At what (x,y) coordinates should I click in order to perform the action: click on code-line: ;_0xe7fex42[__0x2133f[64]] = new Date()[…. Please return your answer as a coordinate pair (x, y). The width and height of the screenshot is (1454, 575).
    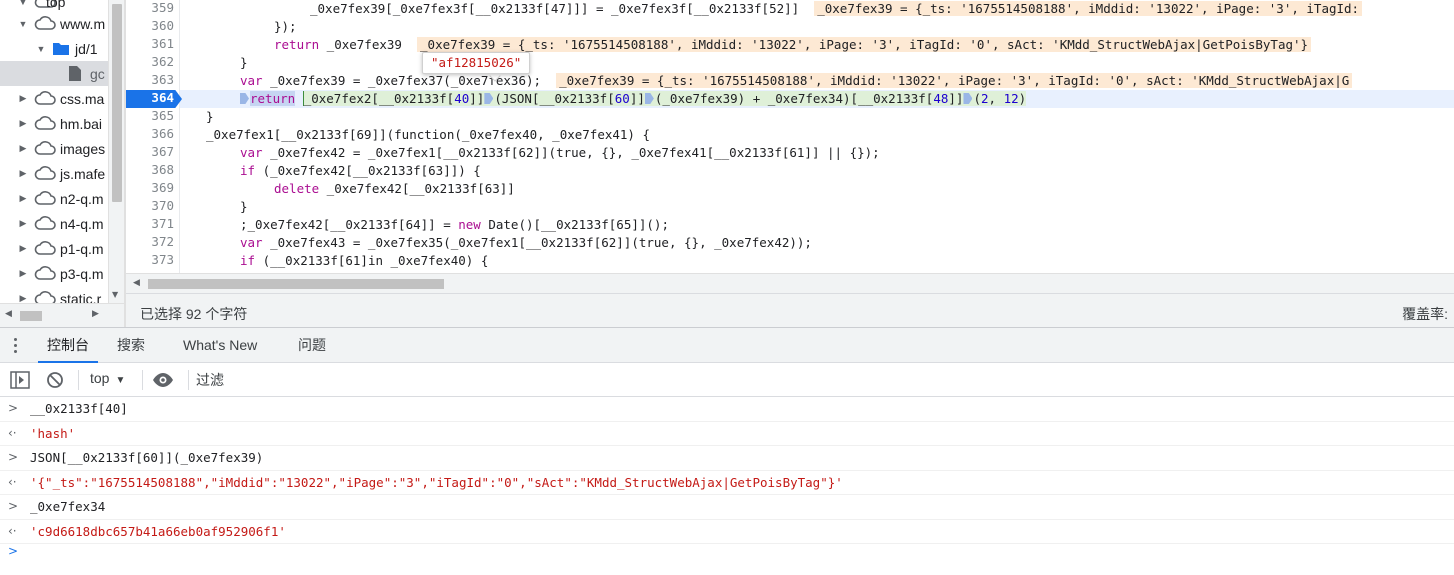
    Looking at the image, I should click on (454, 225).